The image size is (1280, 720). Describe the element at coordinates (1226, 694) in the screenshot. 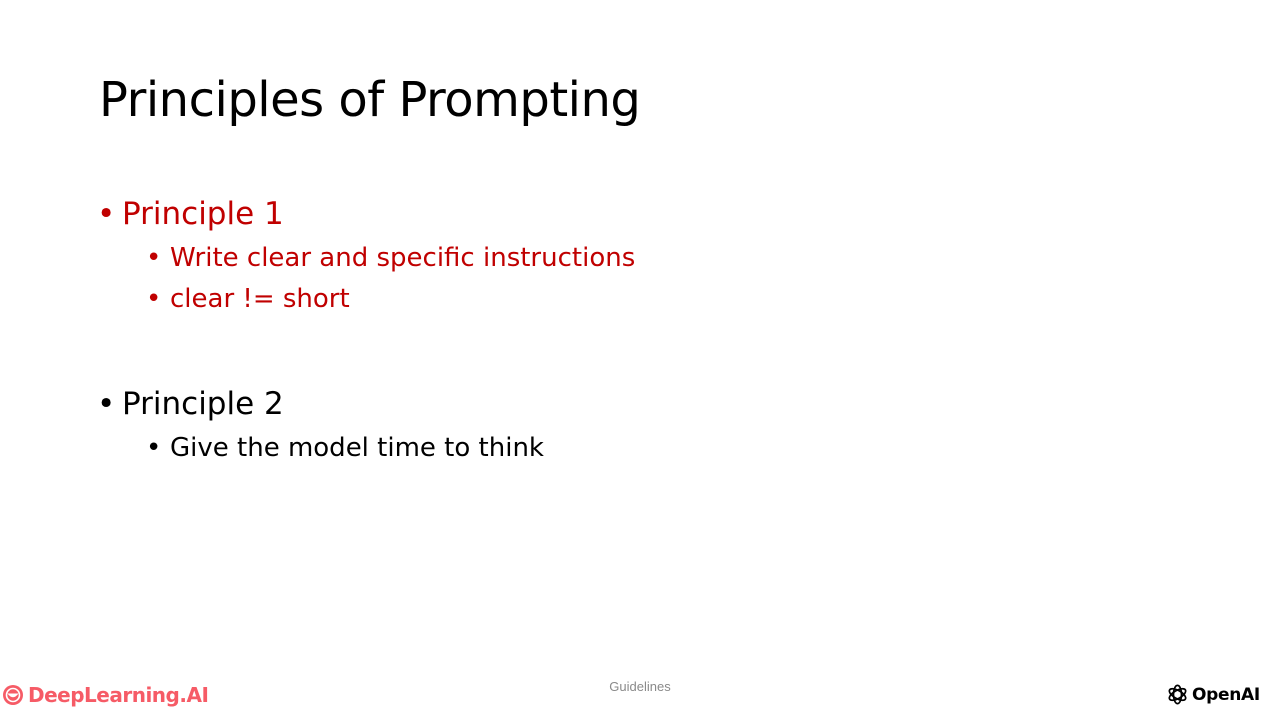

I see `openai-logo-text: OpenAI` at that location.